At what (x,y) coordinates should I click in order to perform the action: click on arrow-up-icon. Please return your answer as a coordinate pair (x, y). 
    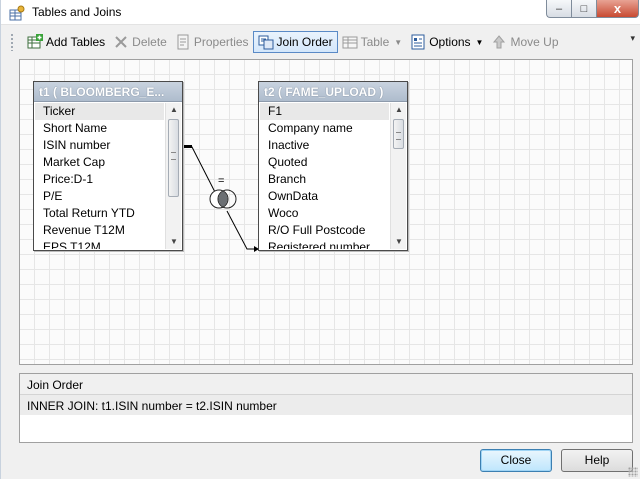
    Looking at the image, I should click on (499, 42).